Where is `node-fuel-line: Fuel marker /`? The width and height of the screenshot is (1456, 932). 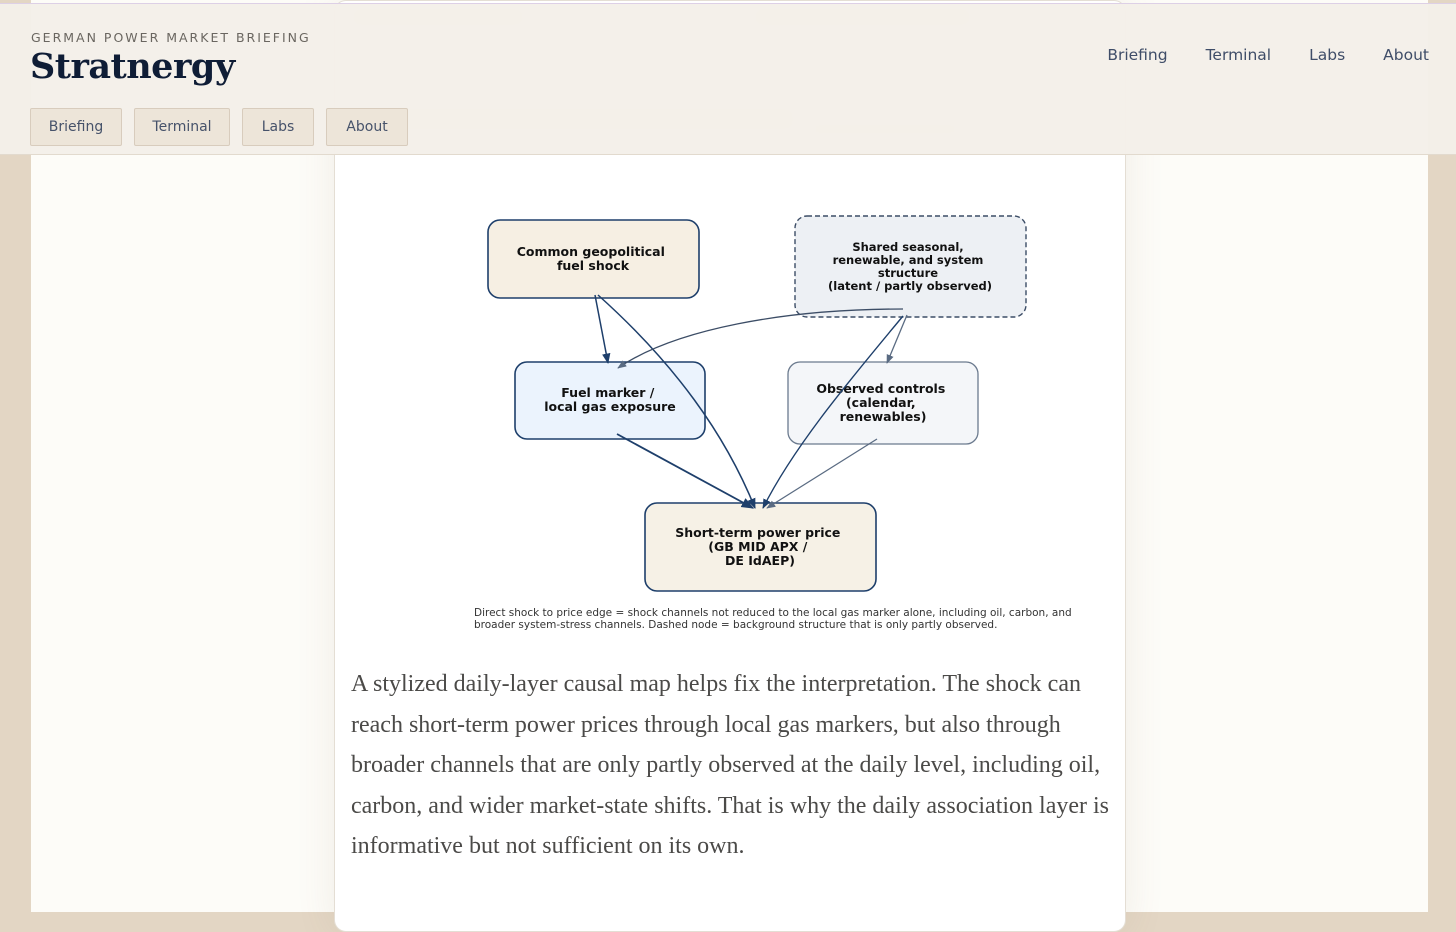
node-fuel-line: Fuel marker / is located at coordinates (608, 392).